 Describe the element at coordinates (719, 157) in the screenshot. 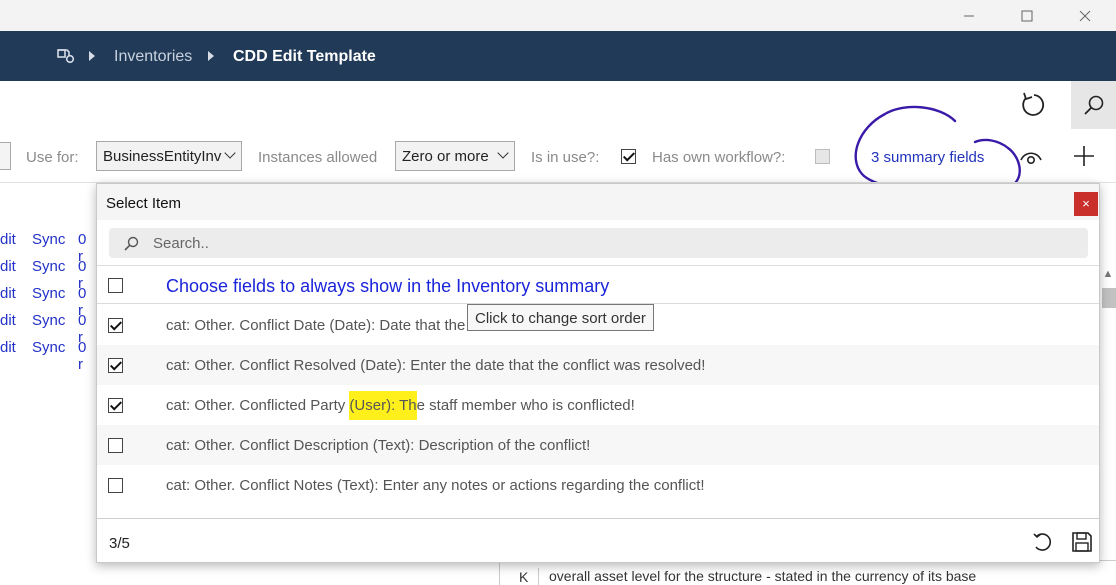

I see `own-workflow-label: Has own workflow?:` at that location.